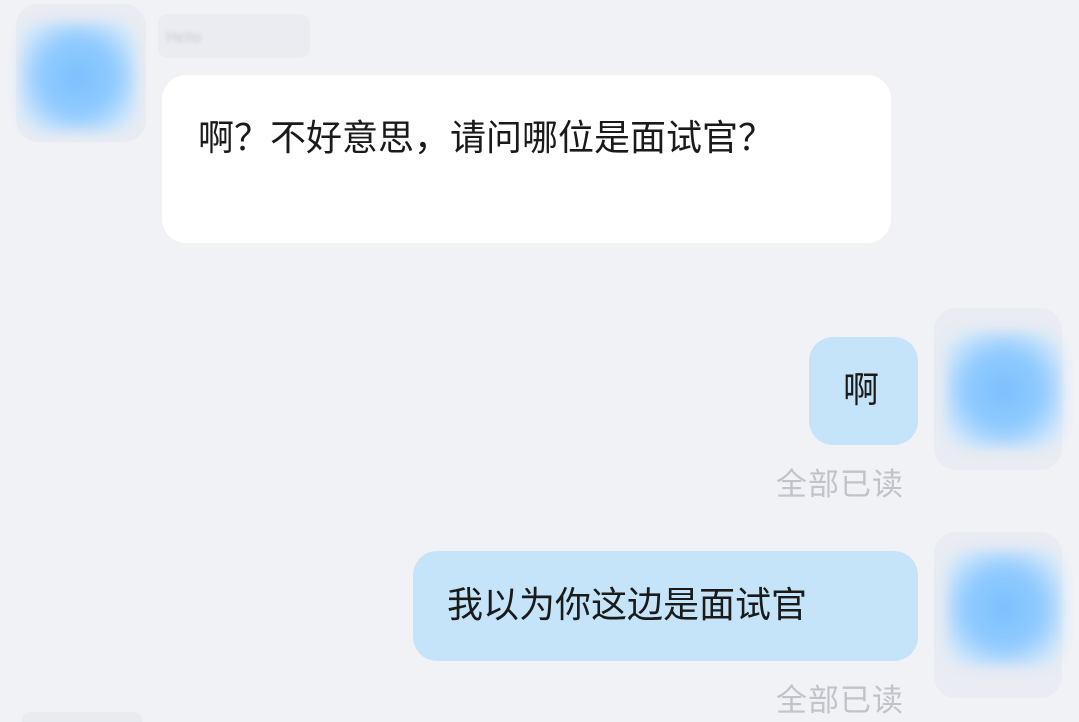 The width and height of the screenshot is (1079, 722). Describe the element at coordinates (234, 36) in the screenshot. I see `sender-name: Hello` at that location.